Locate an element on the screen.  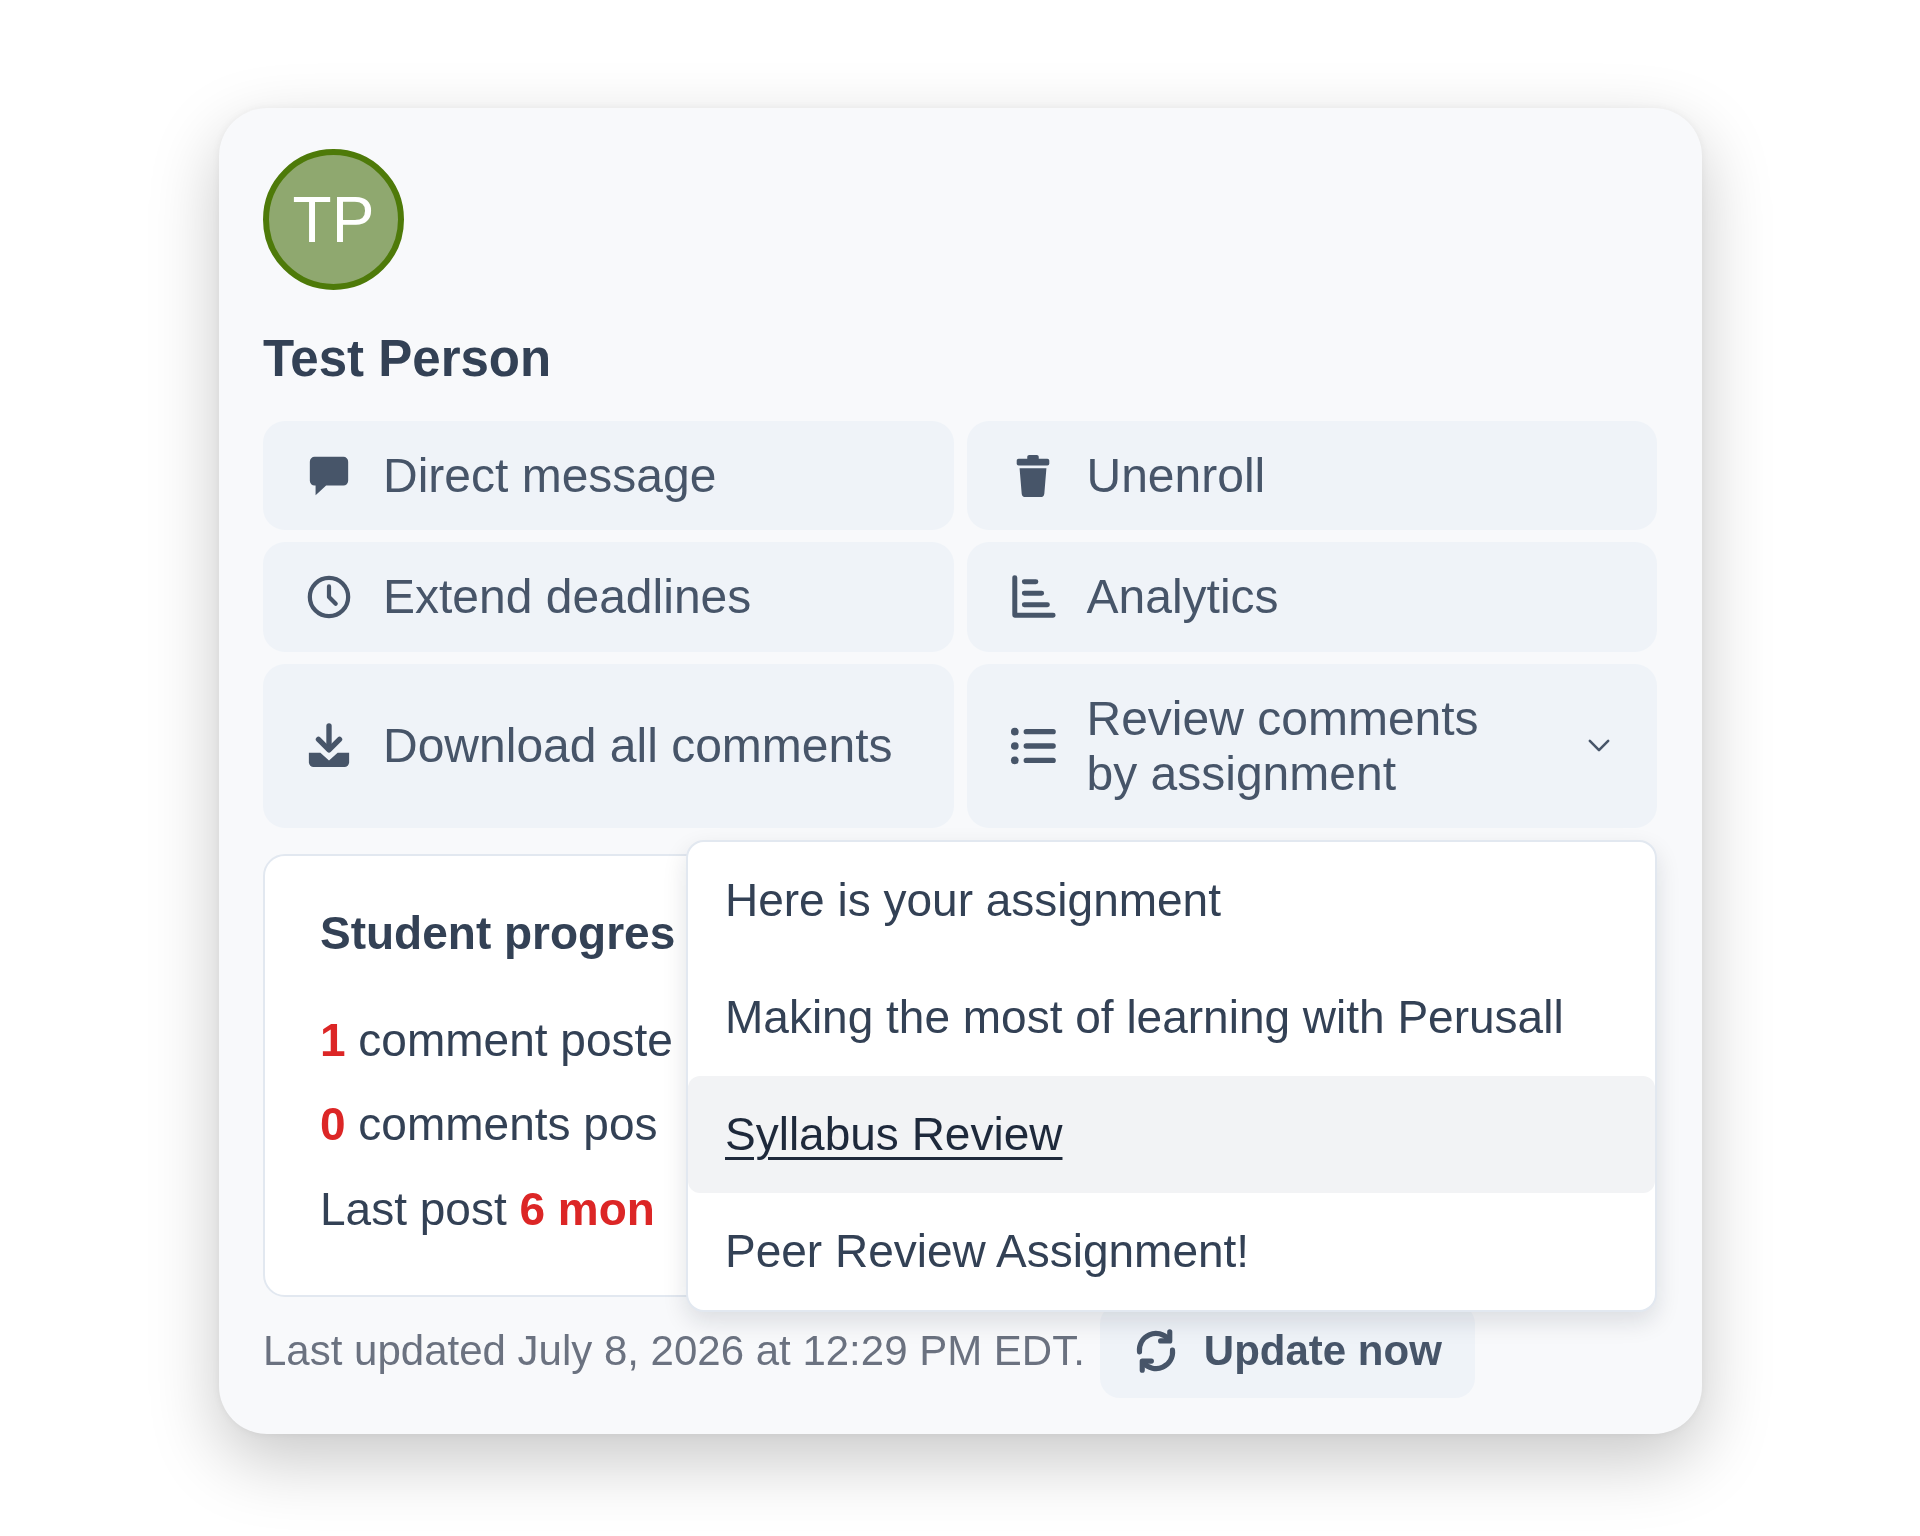
clock-icon is located at coordinates (329, 596).